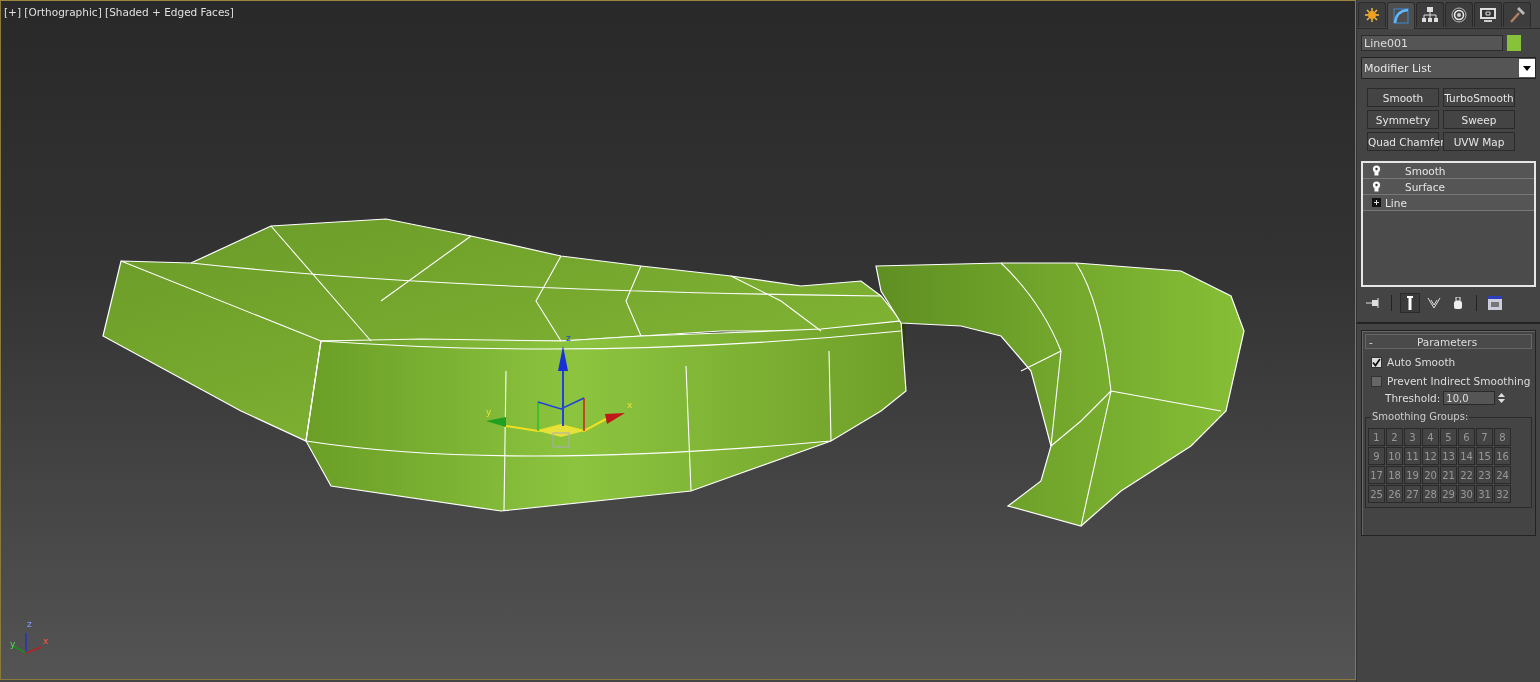 The image size is (1540, 682). Describe the element at coordinates (1434, 303) in the screenshot. I see `v-shape-icon` at that location.